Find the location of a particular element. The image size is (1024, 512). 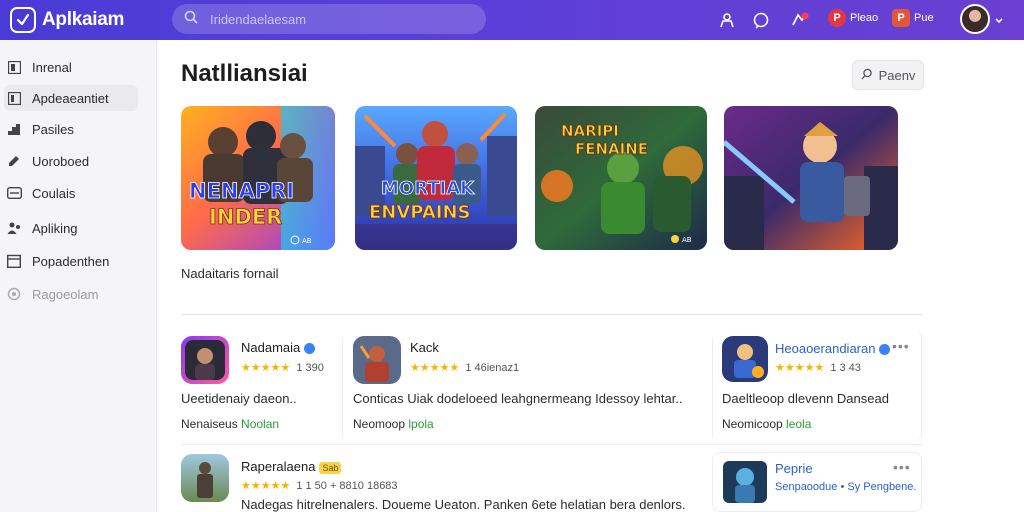

rating-count: 1 390 is located at coordinates (310, 368).